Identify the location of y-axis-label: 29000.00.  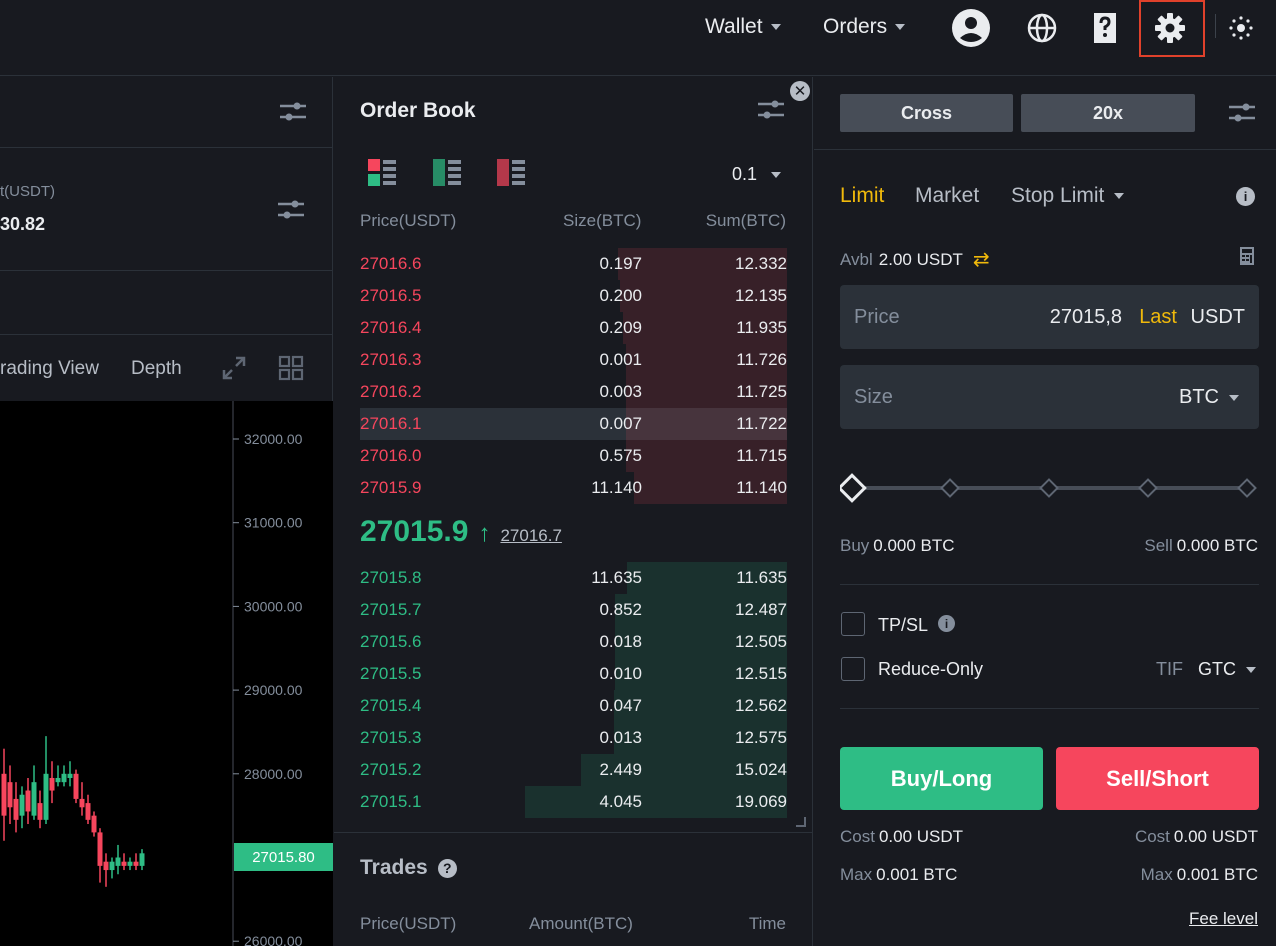
(273, 690).